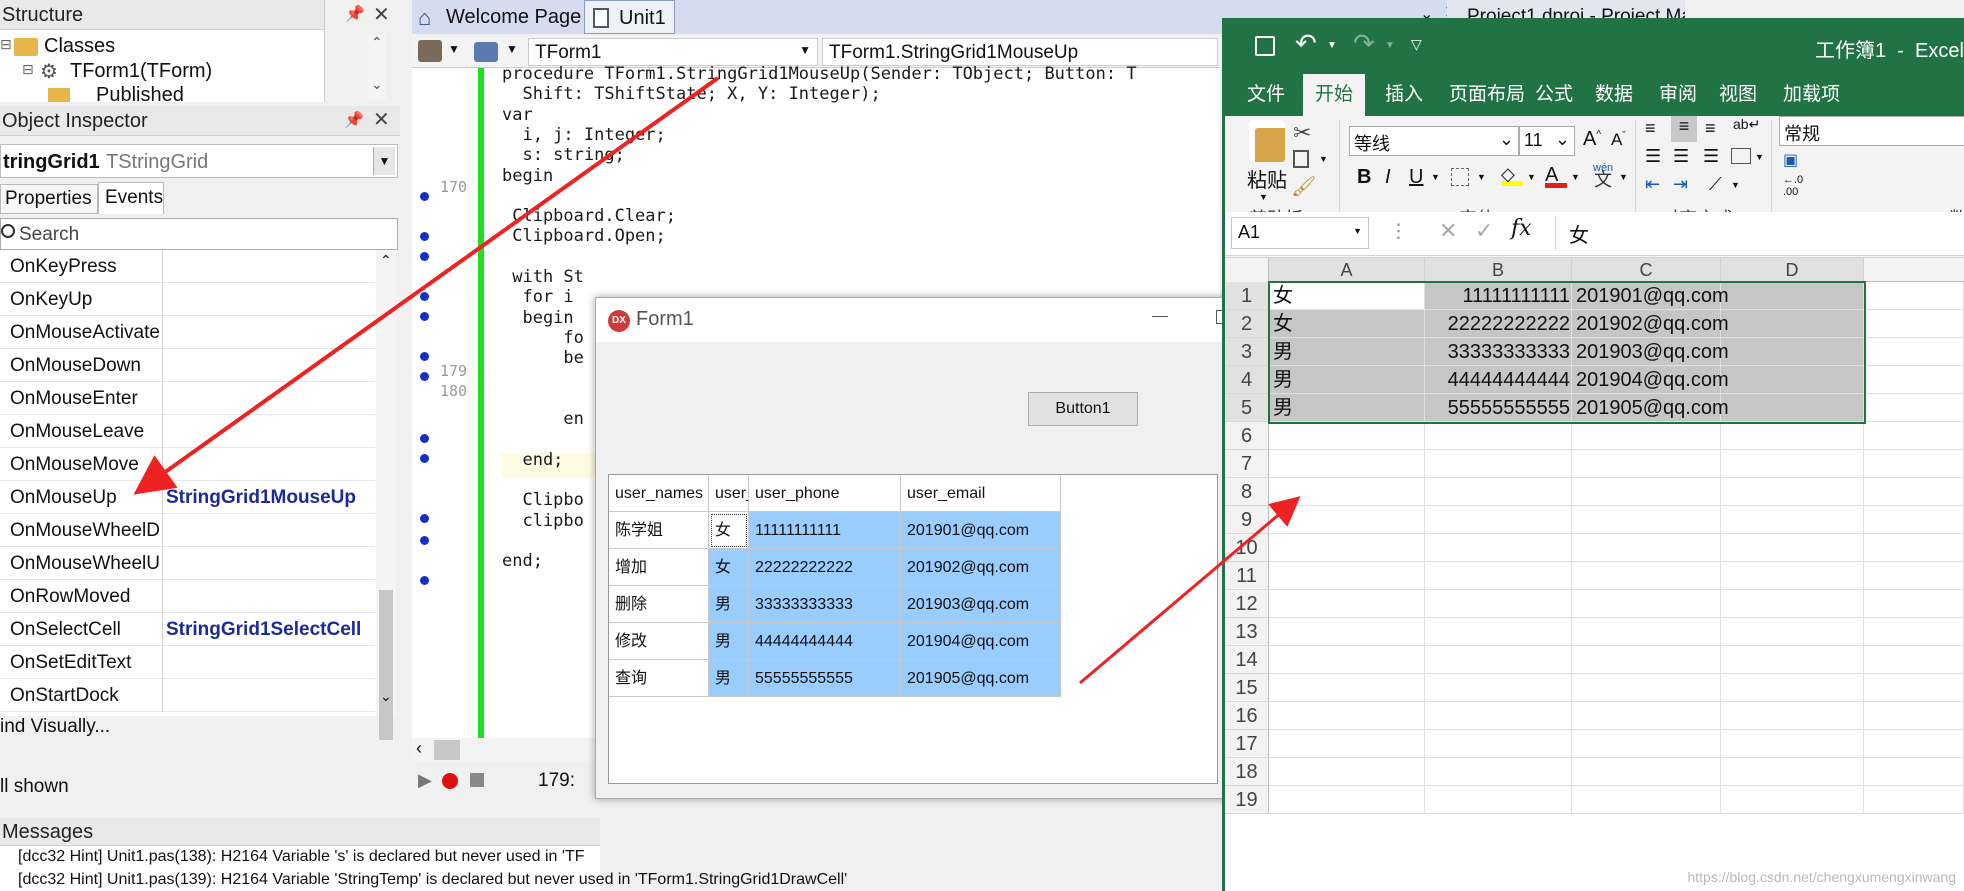 This screenshot has height=891, width=1964. I want to click on arrow-to-excel, so click(1190, 590).